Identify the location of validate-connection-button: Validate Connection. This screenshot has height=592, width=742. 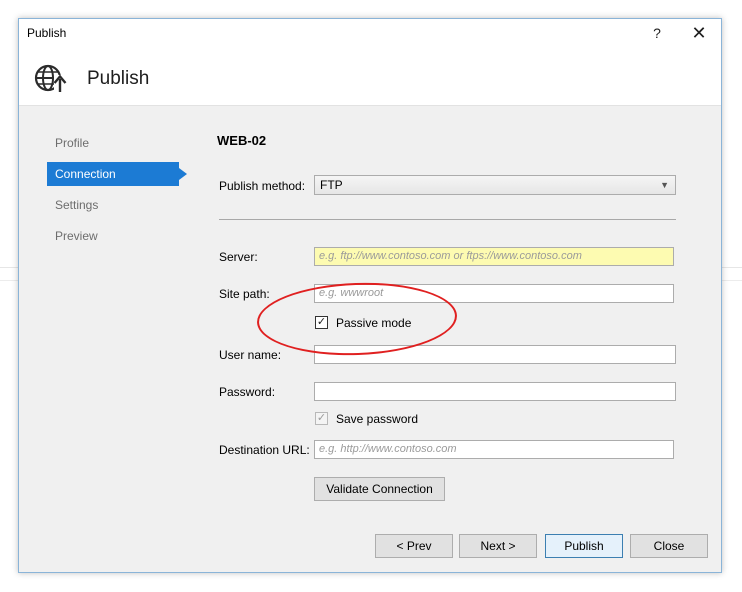
(379, 489).